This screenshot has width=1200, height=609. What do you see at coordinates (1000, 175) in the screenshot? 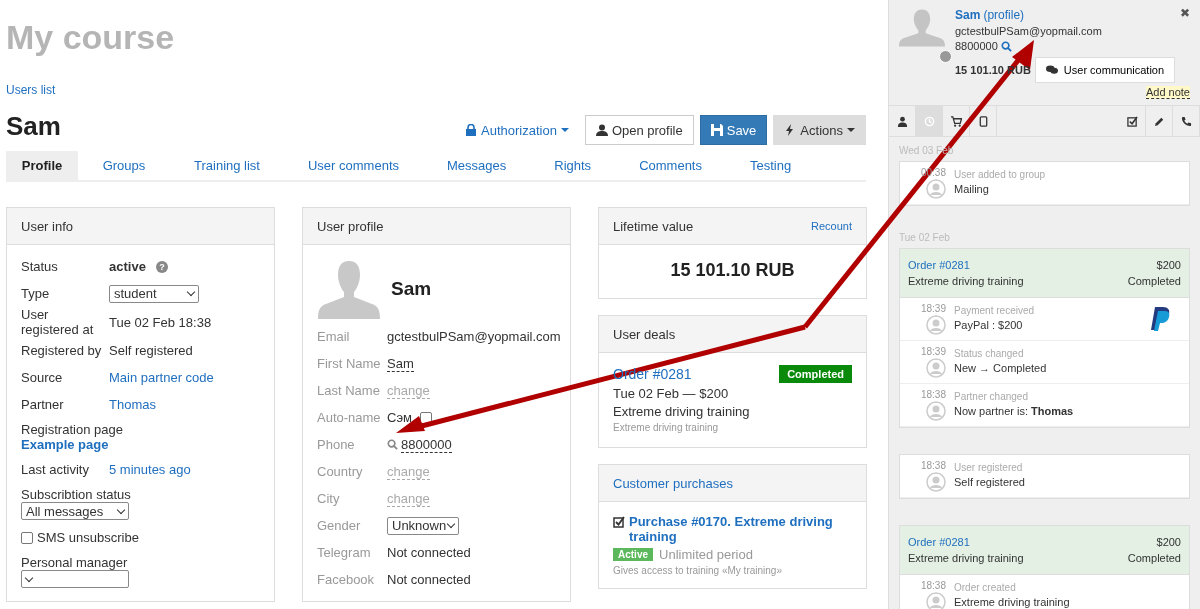
I see `event-title: User added to group` at bounding box center [1000, 175].